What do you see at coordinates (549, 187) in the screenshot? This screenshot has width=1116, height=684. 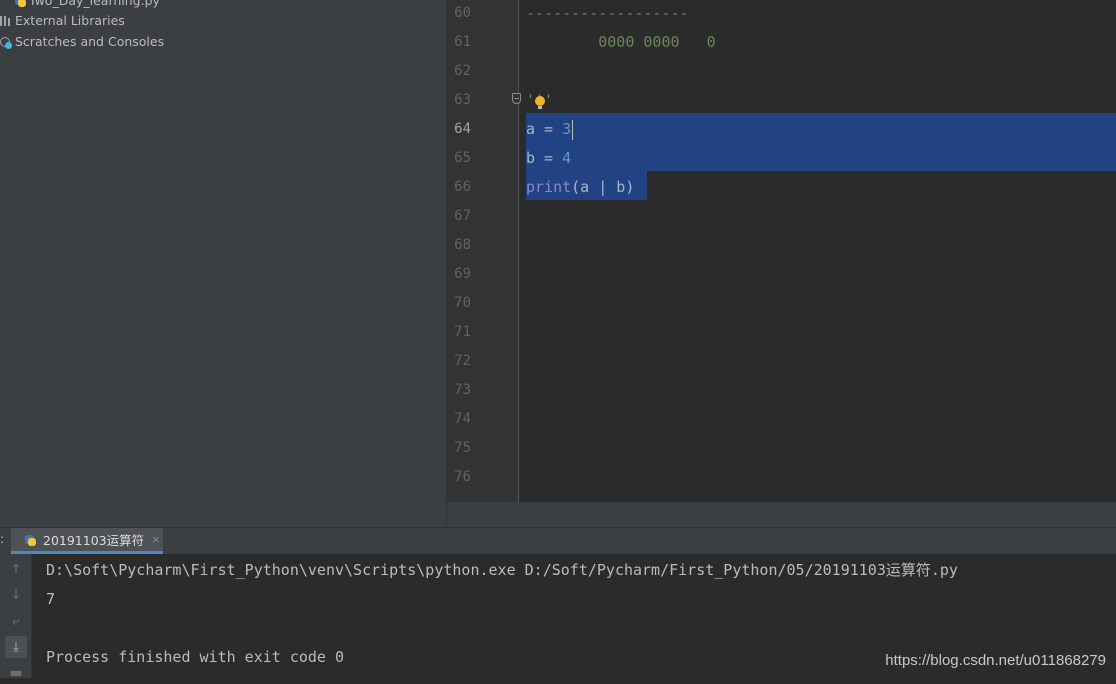 I see `builtin-function: print` at bounding box center [549, 187].